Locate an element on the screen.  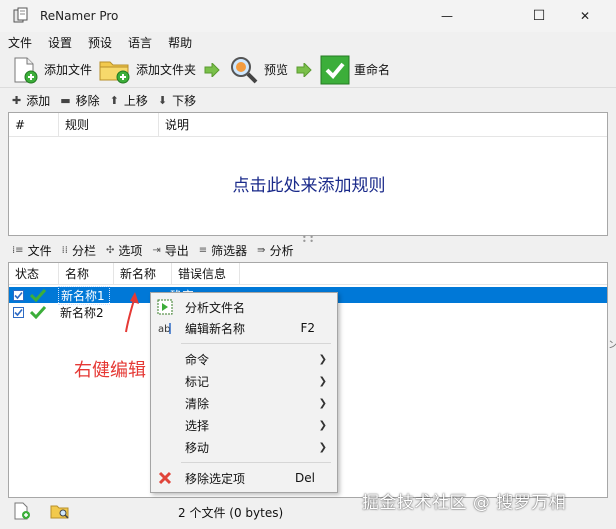
menu-help: 帮助 is located at coordinates (180, 42).